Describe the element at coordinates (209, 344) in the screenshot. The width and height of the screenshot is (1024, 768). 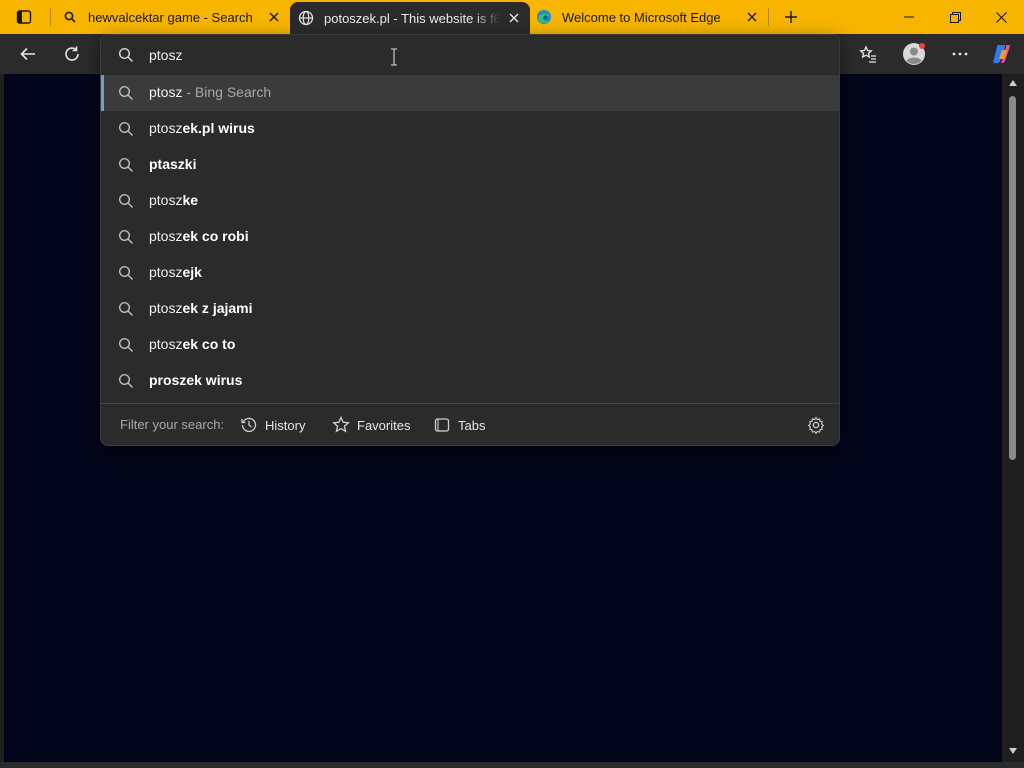
I see `suggestion-completion-part: ek co to` at that location.